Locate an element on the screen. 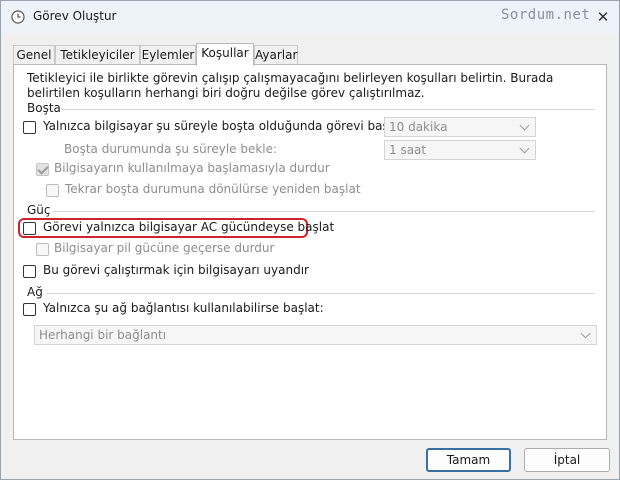 The width and height of the screenshot is (620, 480). idle-duration-value: 10 dakika is located at coordinates (418, 127).